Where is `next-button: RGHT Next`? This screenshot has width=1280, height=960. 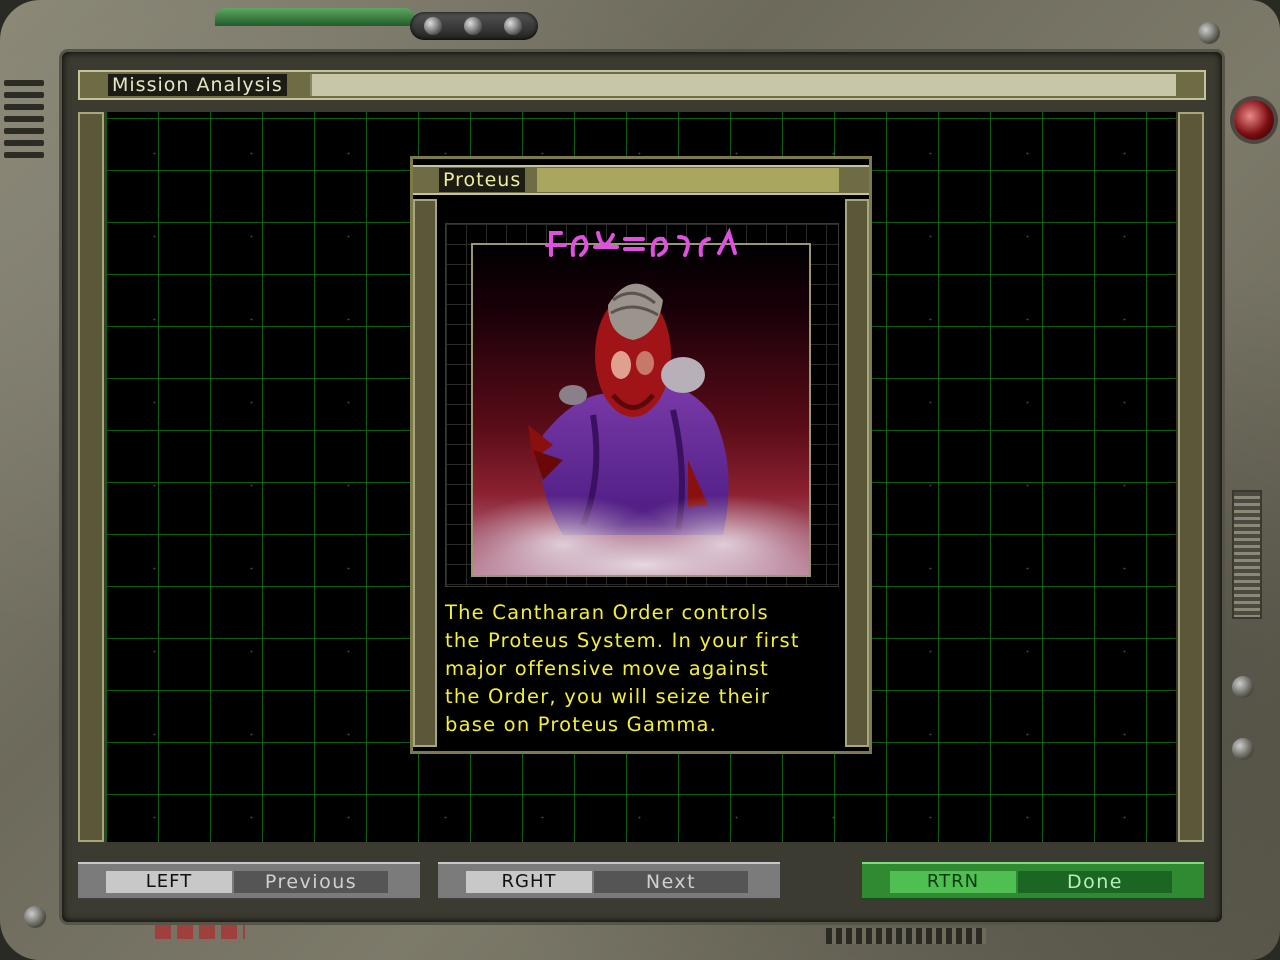
next-button: RGHT Next is located at coordinates (609, 881).